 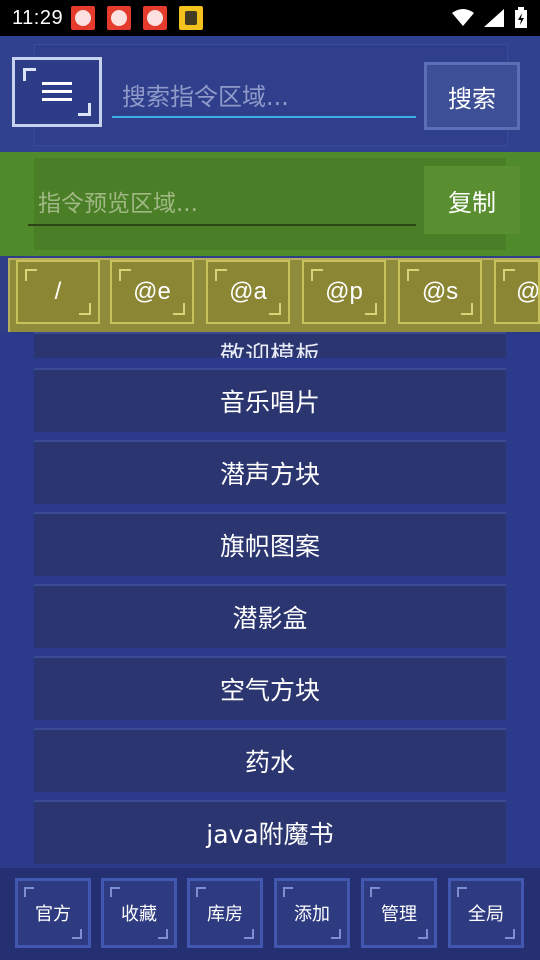 I want to click on list-item-label: 敬迎模板, so click(x=269, y=349).